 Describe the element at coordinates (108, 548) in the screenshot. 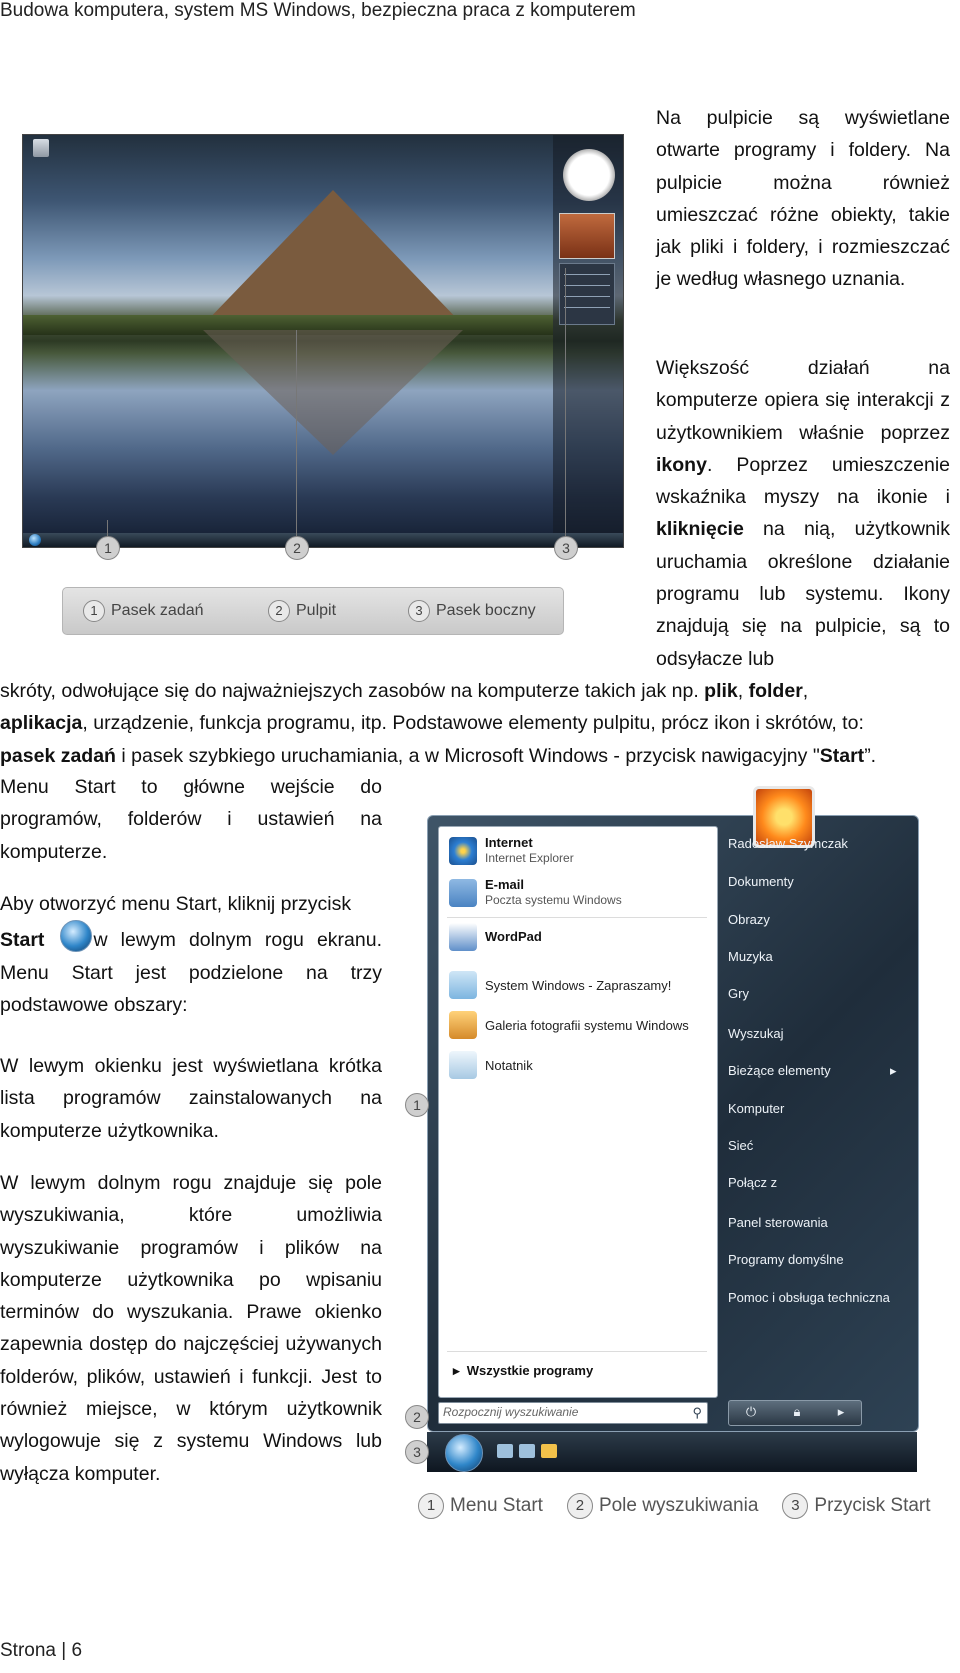

I see `callout-1: 1` at that location.